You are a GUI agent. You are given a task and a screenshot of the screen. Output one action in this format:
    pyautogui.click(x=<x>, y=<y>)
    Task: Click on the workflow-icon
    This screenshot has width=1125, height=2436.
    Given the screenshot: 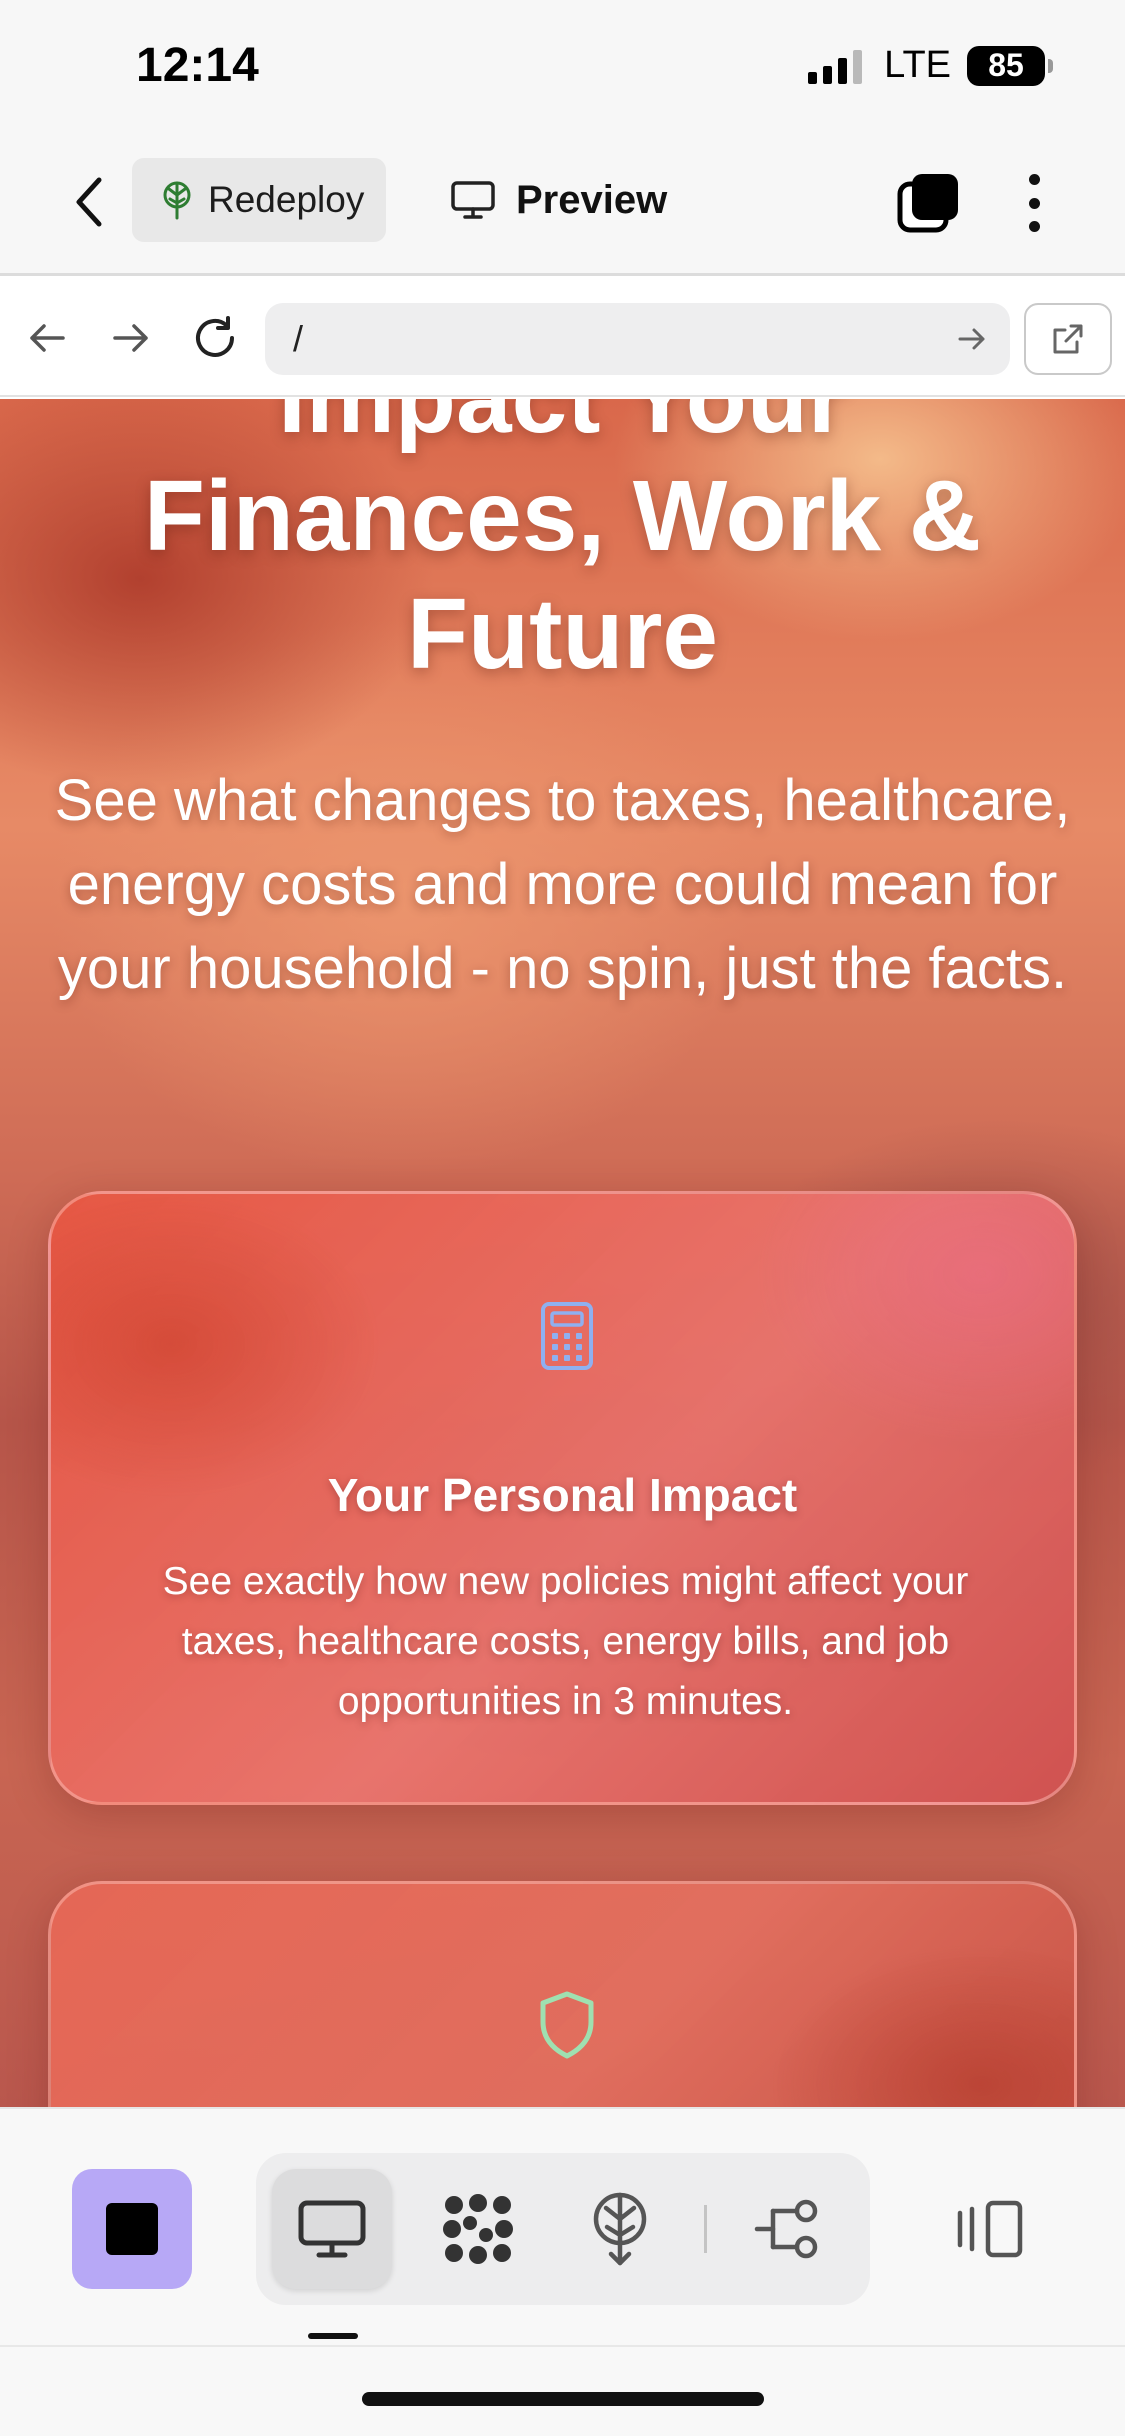 What is the action you would take?
    pyautogui.click(x=786, y=2229)
    